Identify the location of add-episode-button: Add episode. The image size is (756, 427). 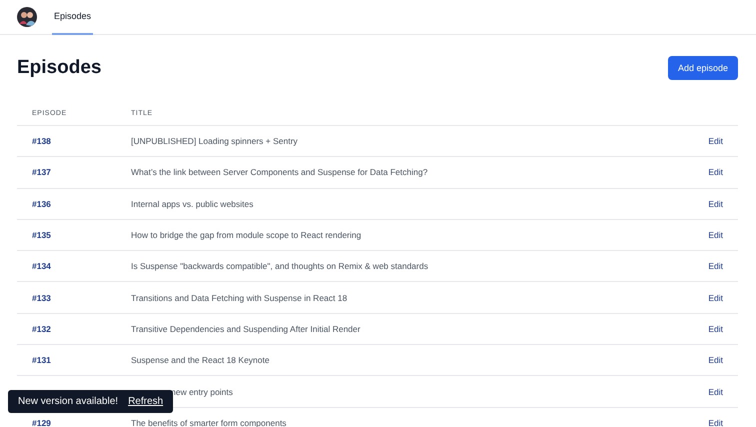
(703, 68).